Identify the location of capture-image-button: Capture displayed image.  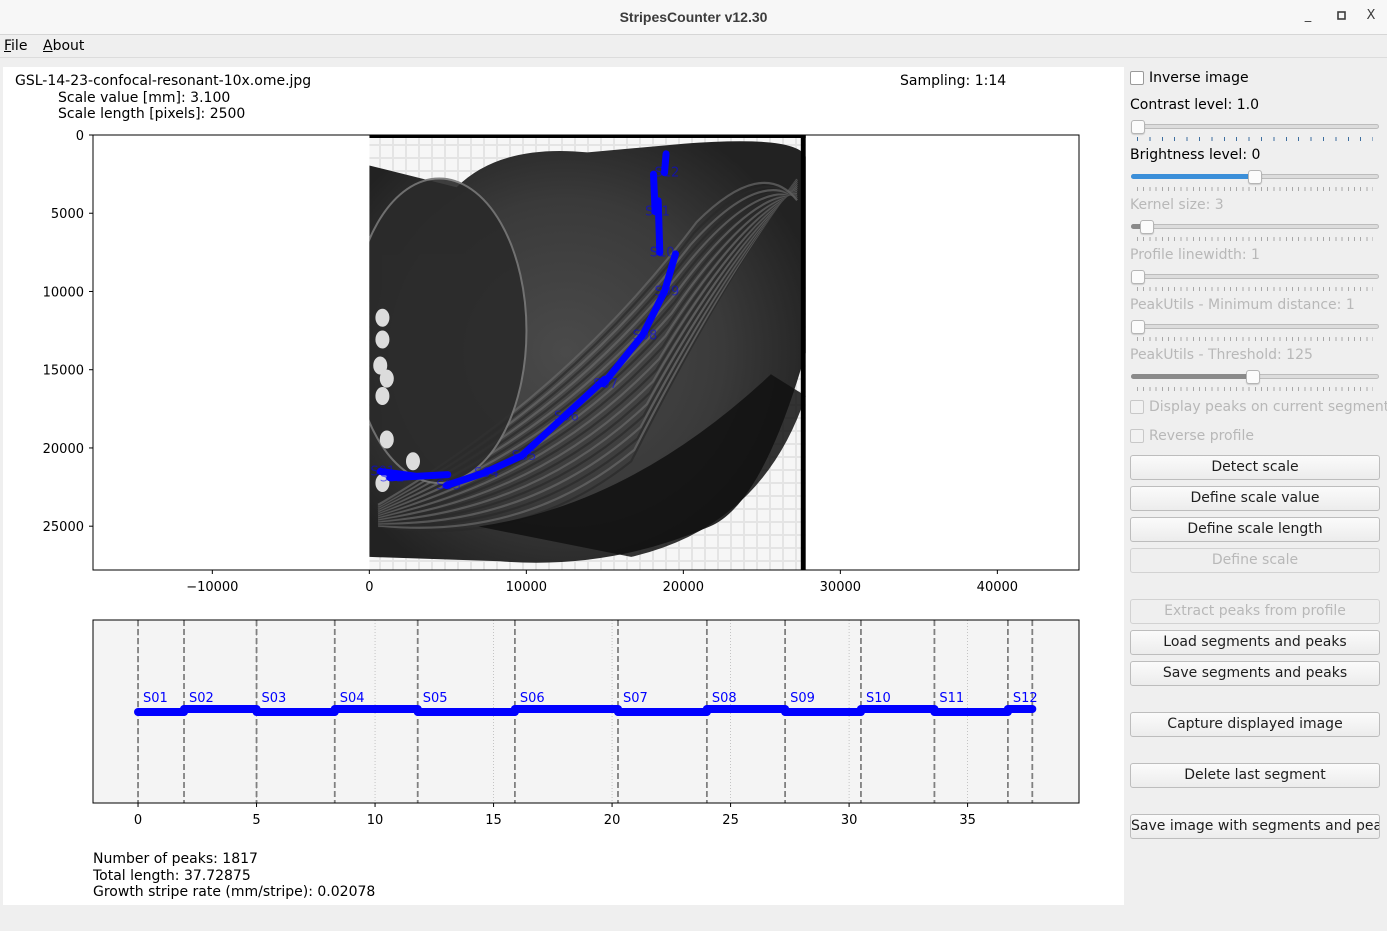
(1255, 724).